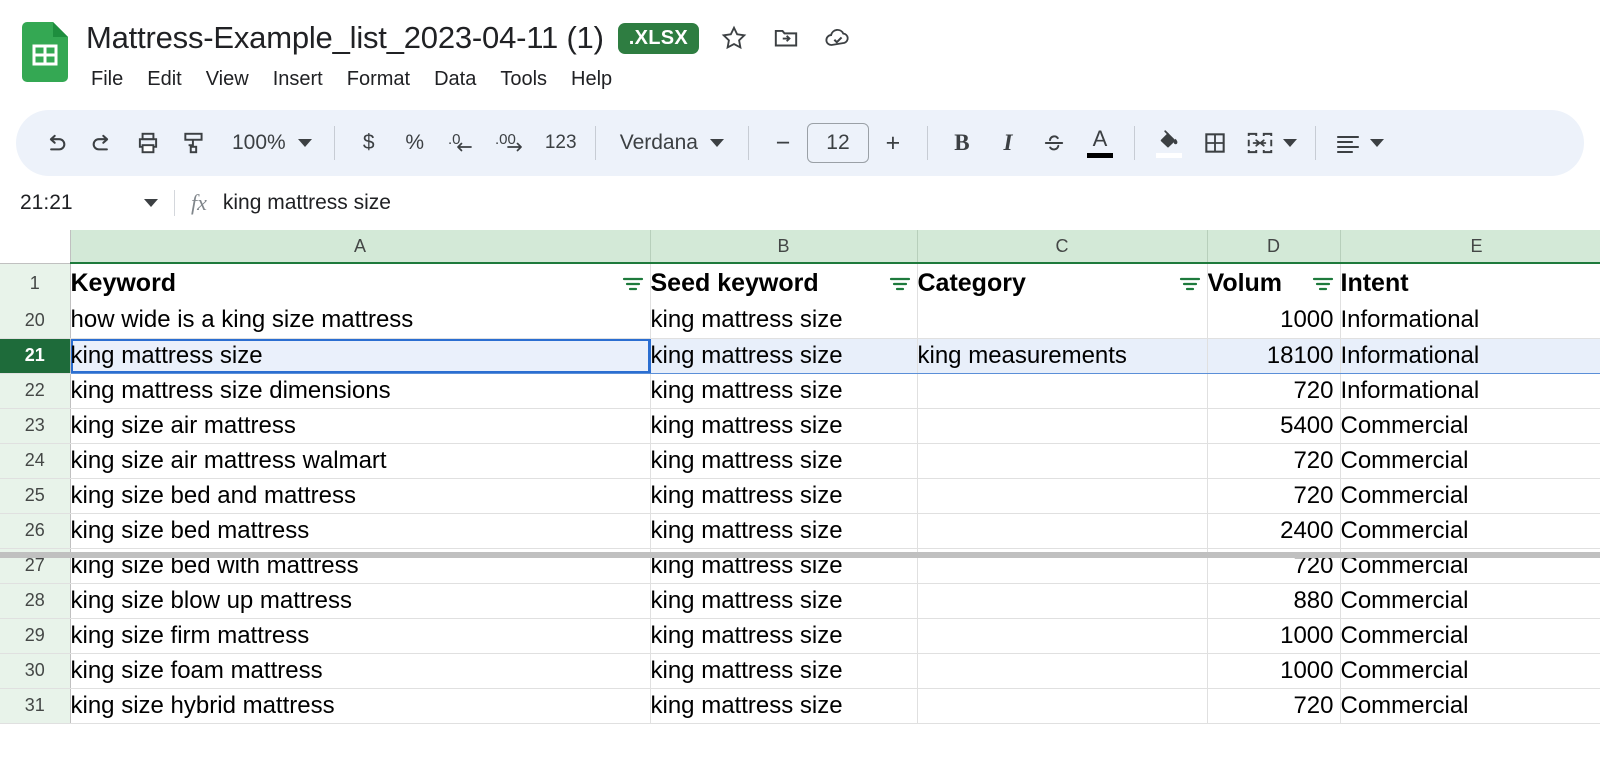 Image resolution: width=1600 pixels, height=761 pixels. What do you see at coordinates (360, 426) in the screenshot?
I see `cell-A23: king size air mattress` at bounding box center [360, 426].